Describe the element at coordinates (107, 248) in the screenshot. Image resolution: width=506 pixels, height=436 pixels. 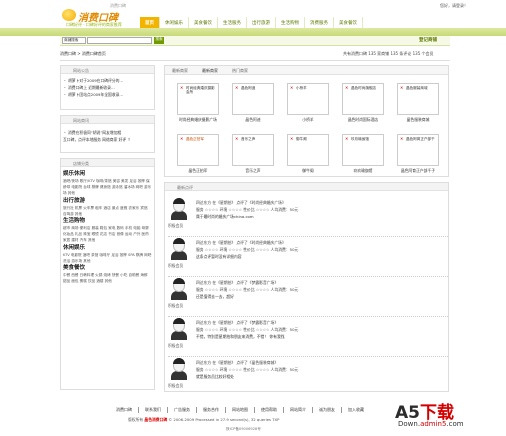
I see `category-heading: 休闲娱乐` at that location.